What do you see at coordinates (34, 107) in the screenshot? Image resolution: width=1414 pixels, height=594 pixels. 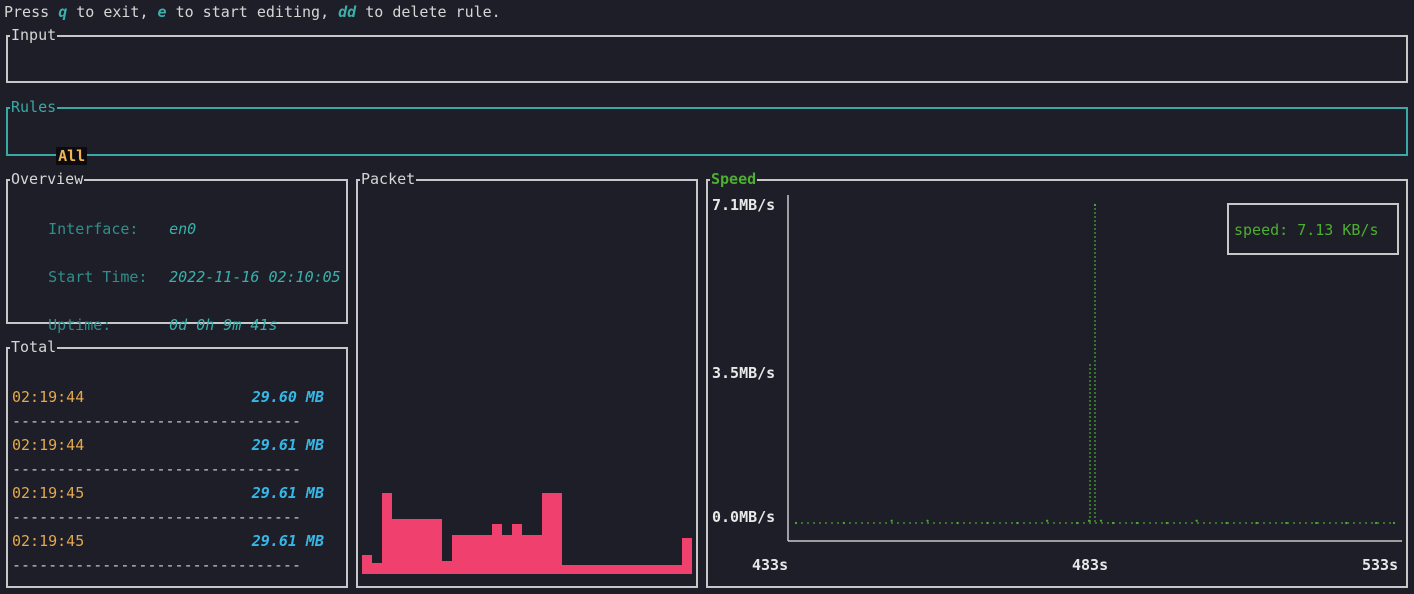 I see `rules-title: Rules` at bounding box center [34, 107].